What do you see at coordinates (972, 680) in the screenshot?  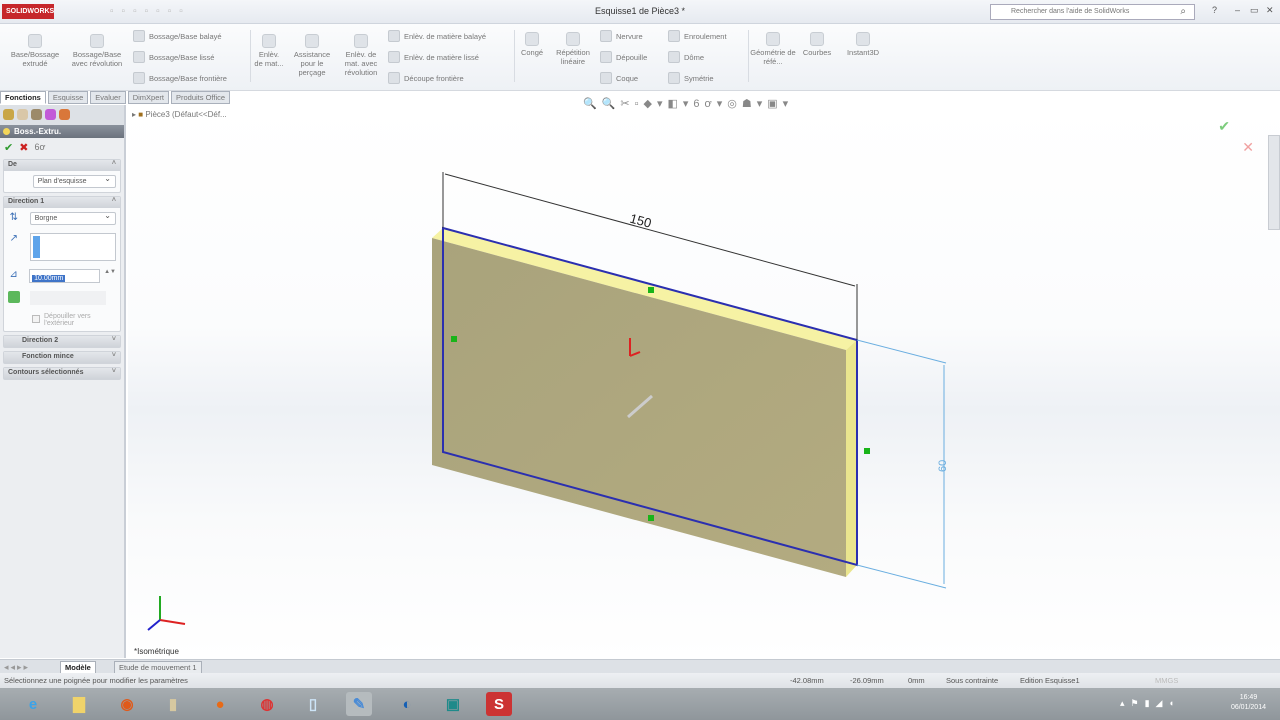 I see `sketch-state: Sous contrainte` at bounding box center [972, 680].